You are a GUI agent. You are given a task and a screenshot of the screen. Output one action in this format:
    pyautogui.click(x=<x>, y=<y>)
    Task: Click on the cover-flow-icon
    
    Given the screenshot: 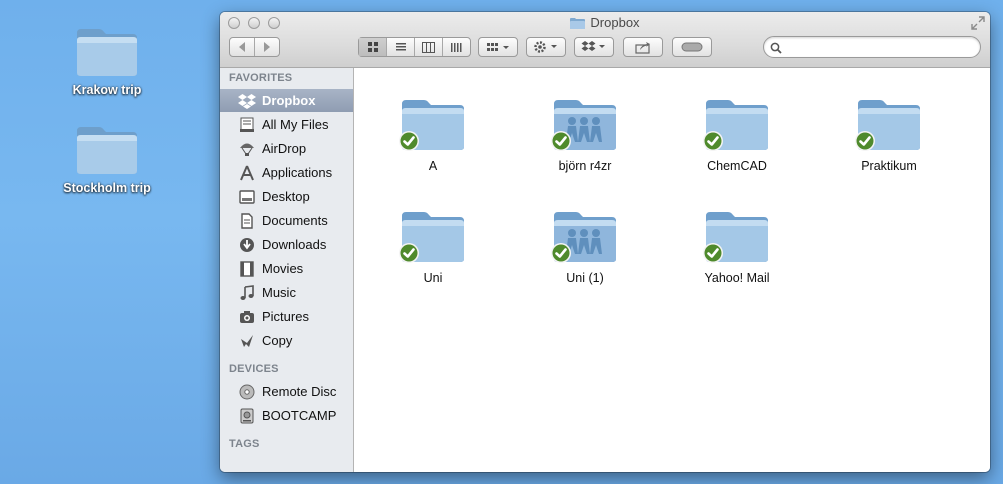 What is the action you would take?
    pyautogui.click(x=455, y=47)
    